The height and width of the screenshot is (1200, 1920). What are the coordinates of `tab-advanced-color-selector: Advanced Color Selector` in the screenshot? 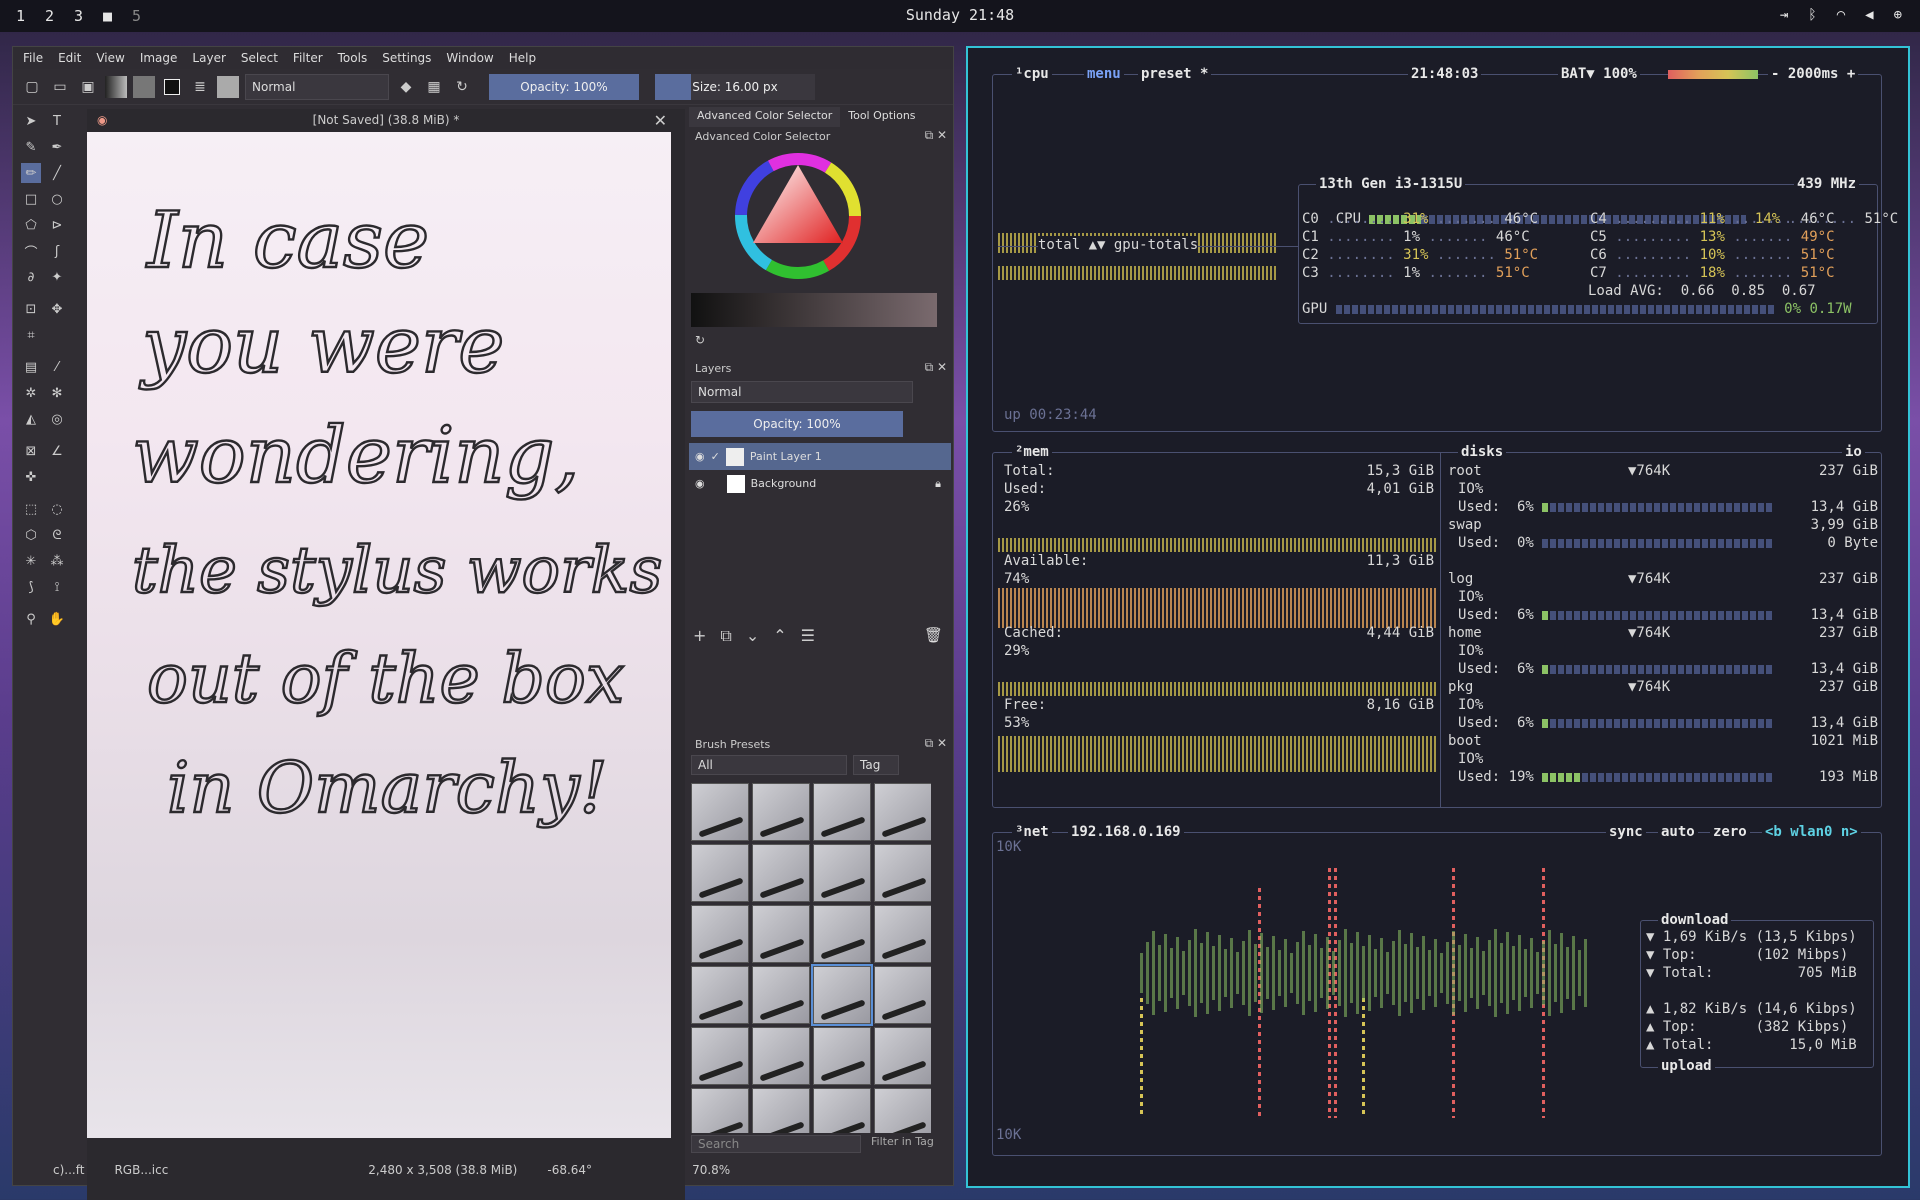 It's located at (765, 117).